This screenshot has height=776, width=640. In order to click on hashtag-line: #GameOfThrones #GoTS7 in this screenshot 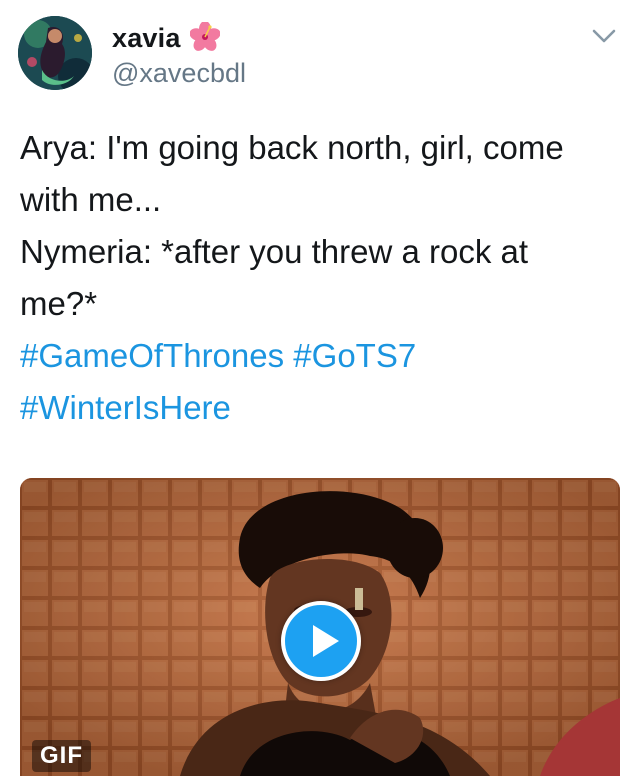, I will do `click(325, 356)`.